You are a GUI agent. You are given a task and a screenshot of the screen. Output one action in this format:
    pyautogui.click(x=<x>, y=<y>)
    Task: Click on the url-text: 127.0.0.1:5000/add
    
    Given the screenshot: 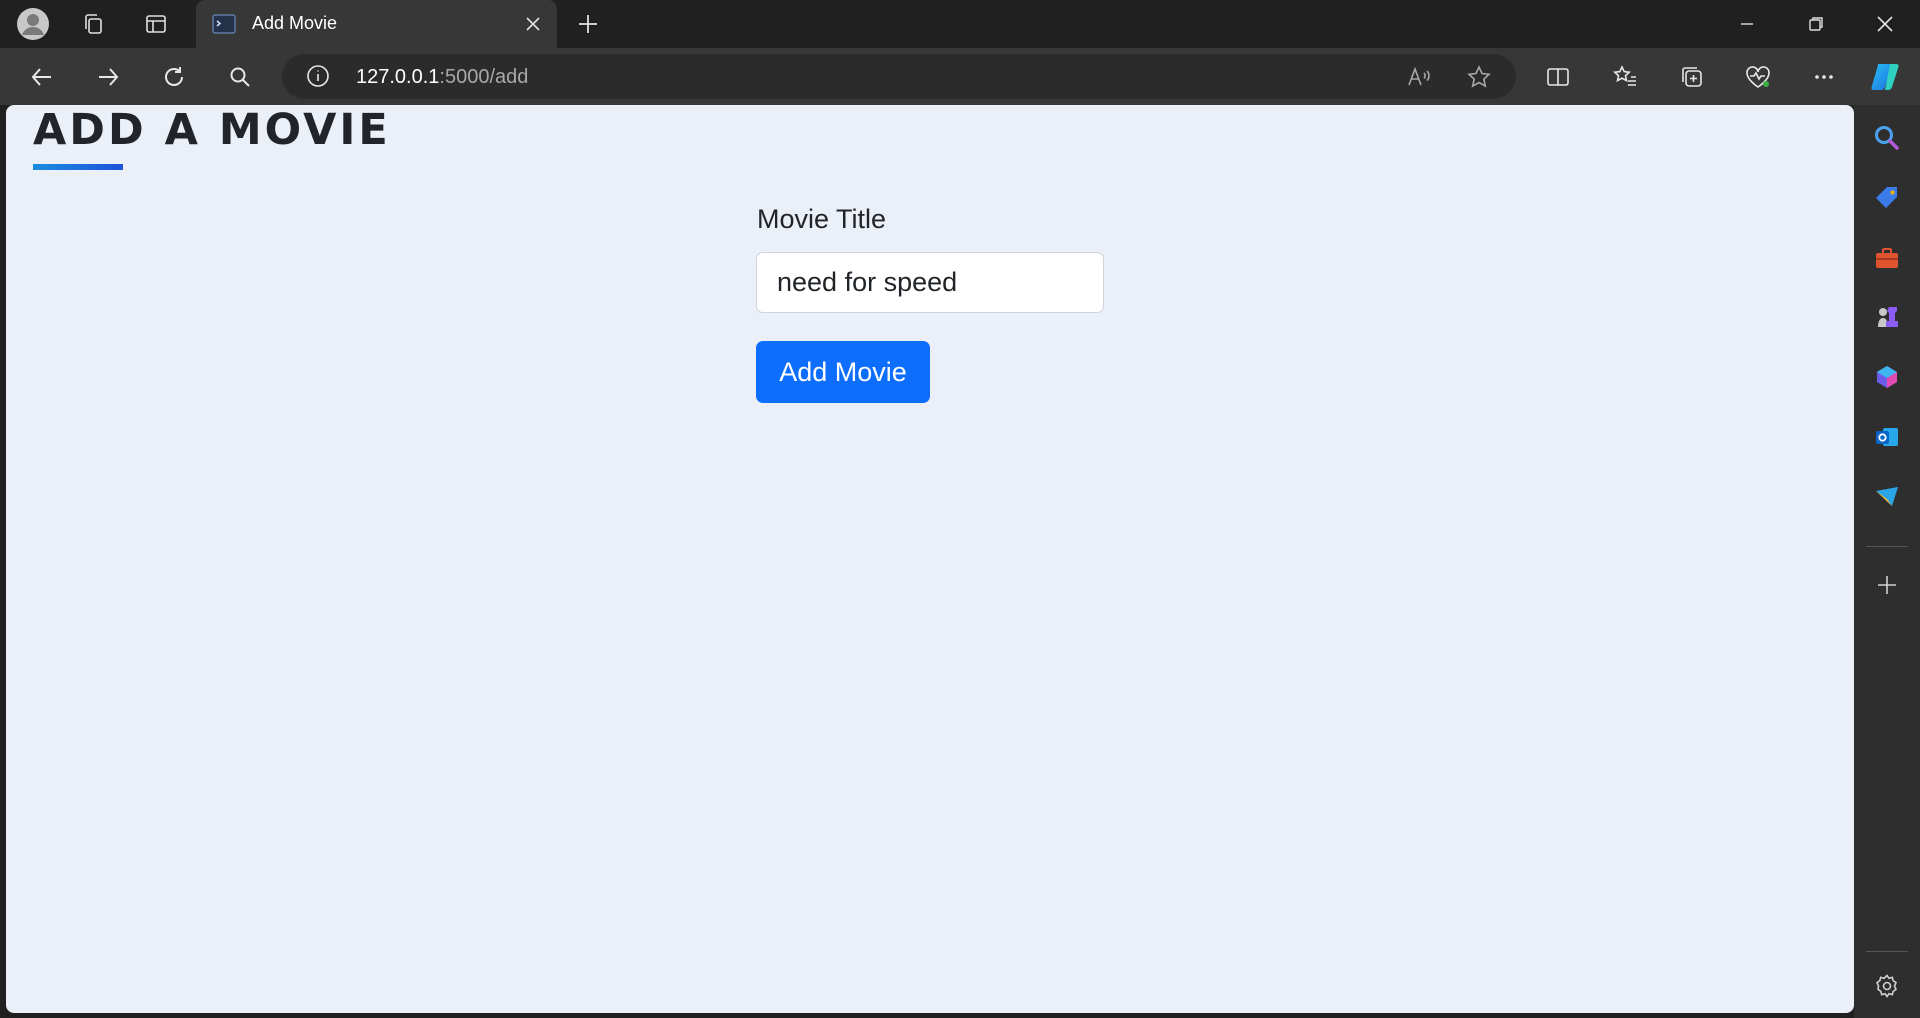 What is the action you would take?
    pyautogui.click(x=442, y=77)
    